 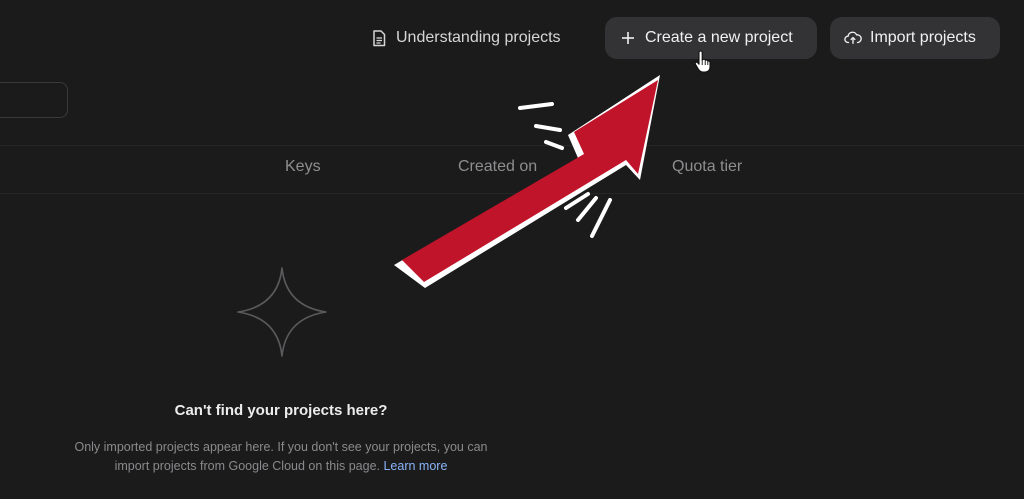 What do you see at coordinates (34, 100) in the screenshot?
I see `partial-filter-field` at bounding box center [34, 100].